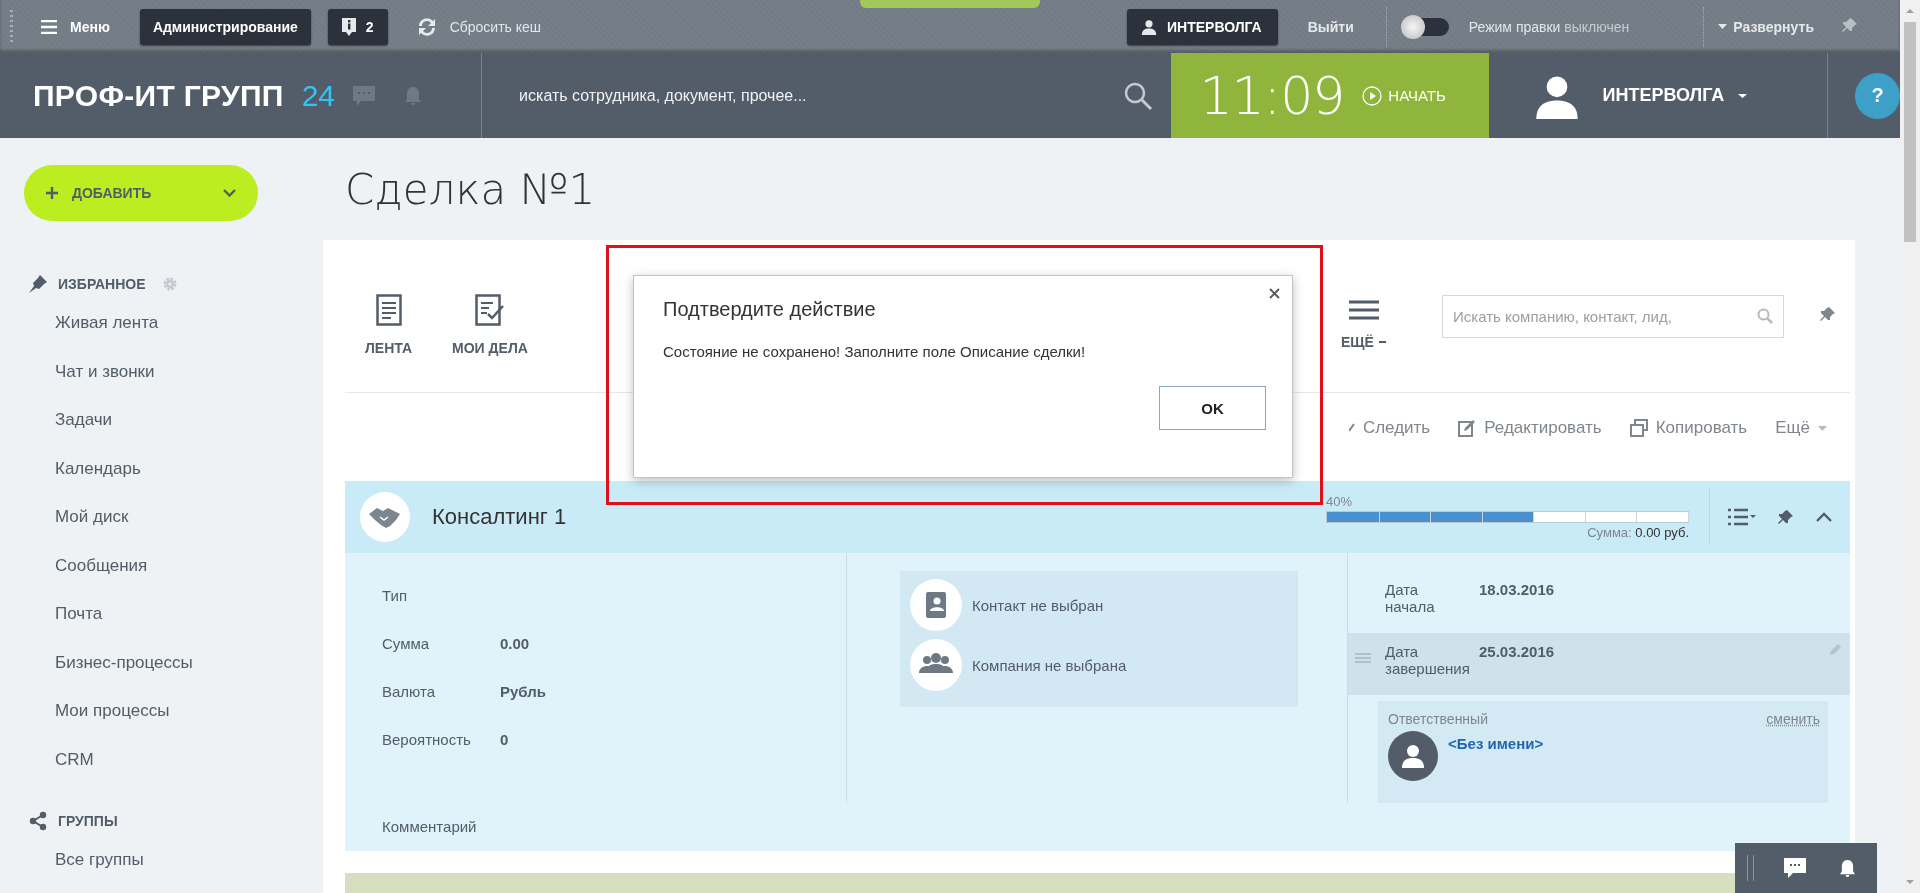 This screenshot has height=893, width=1920. I want to click on expand-button: Развернуть, so click(1766, 26).